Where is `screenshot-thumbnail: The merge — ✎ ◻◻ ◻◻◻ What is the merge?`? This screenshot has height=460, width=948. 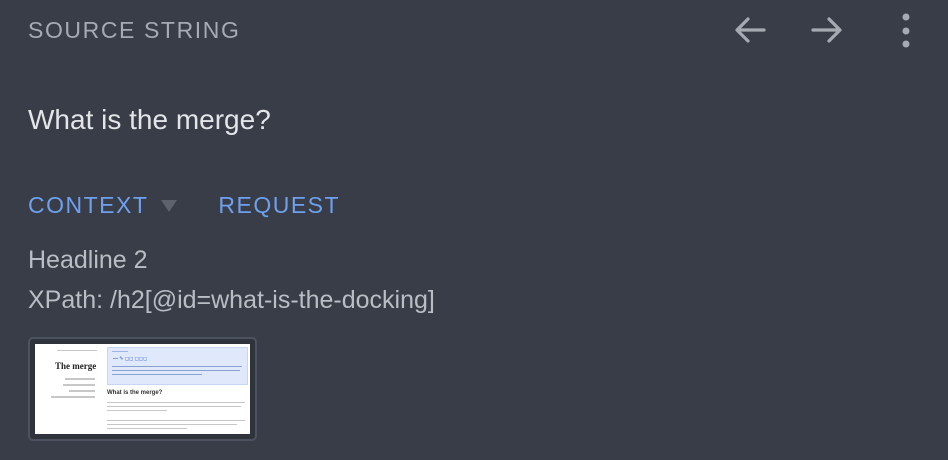 screenshot-thumbnail: The merge — ✎ ◻◻ ◻◻◻ What is the merge? is located at coordinates (142, 389).